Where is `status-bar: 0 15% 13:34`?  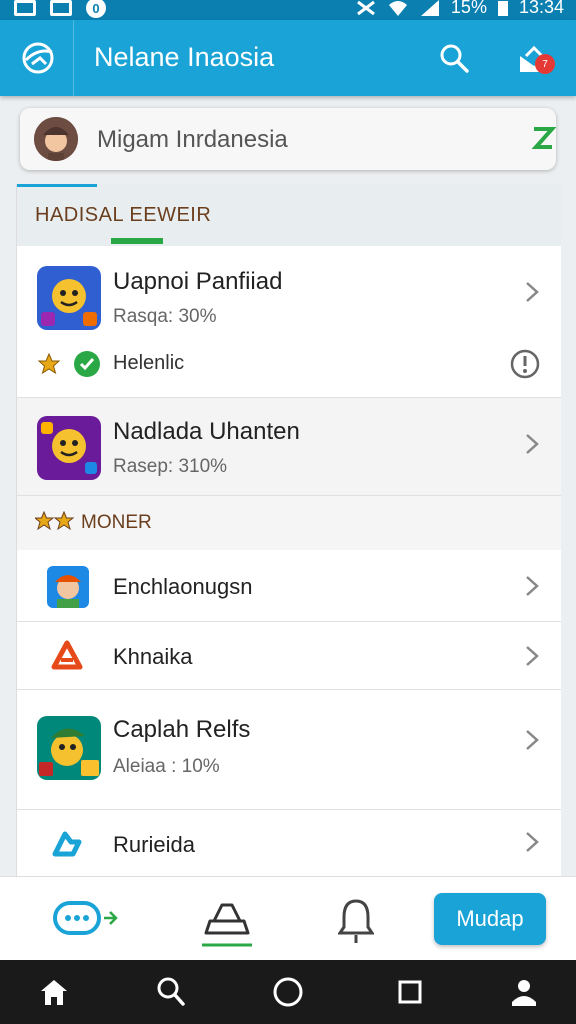
status-bar: 0 15% 13:34 is located at coordinates (288, 10).